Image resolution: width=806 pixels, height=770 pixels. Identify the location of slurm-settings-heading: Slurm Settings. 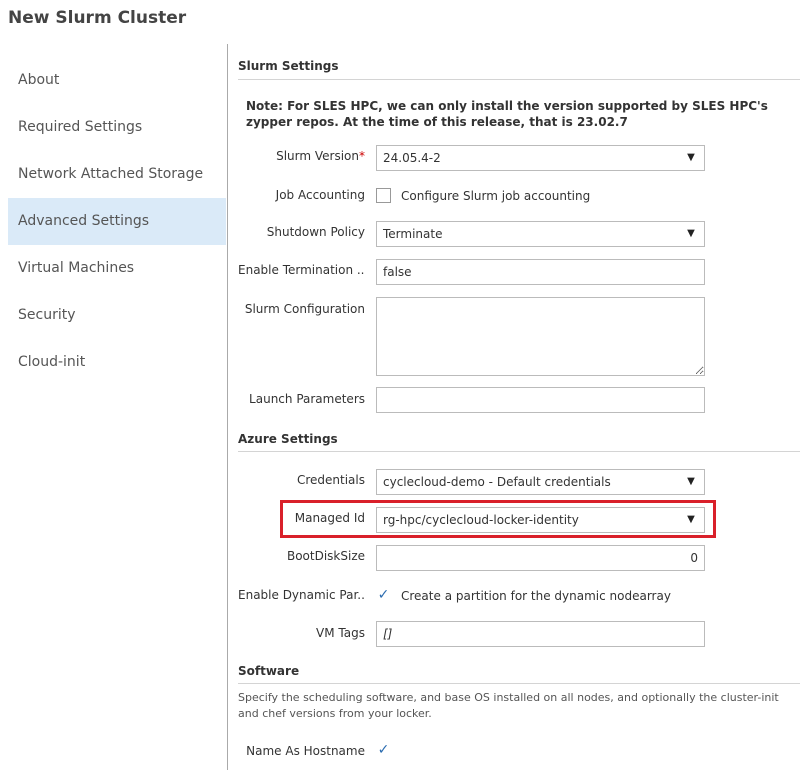
(288, 66).